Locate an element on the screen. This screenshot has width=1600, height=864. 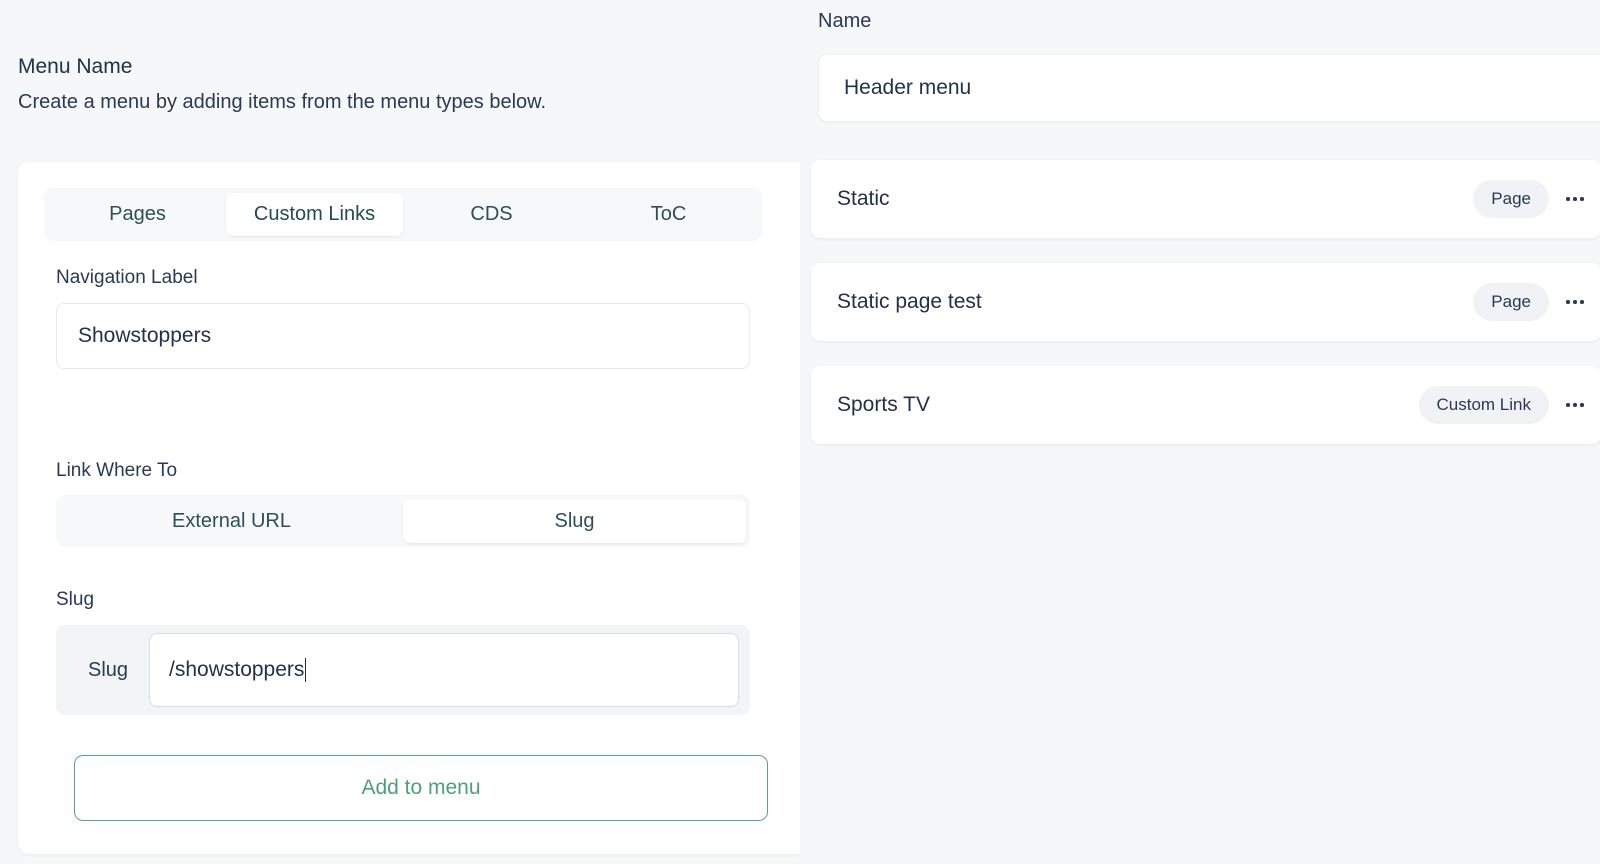
menu-item-type-badge: Custom Link is located at coordinates (1483, 405).